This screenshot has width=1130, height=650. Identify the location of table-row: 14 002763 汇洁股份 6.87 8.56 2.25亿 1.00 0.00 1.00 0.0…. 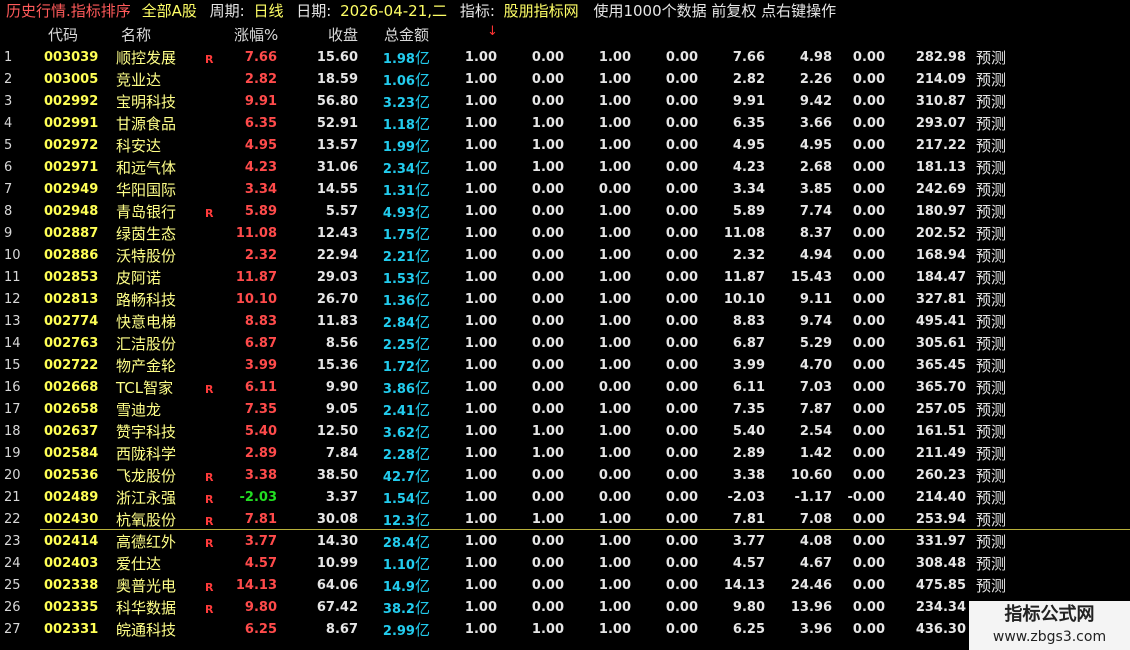
(565, 344).